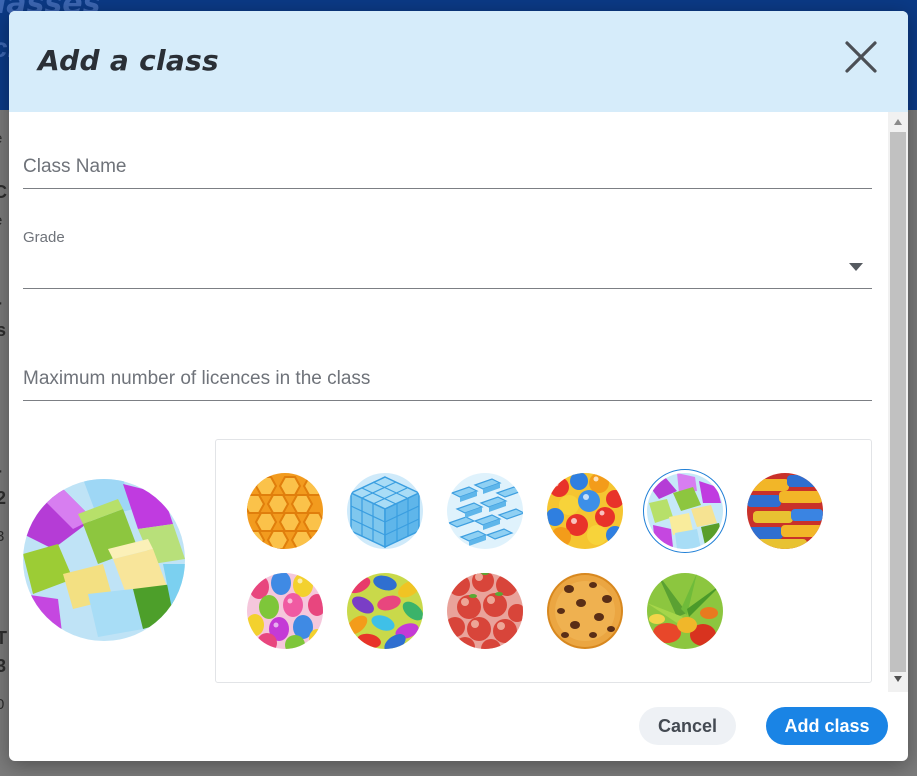  What do you see at coordinates (3, 330) in the screenshot?
I see `background-text: s` at bounding box center [3, 330].